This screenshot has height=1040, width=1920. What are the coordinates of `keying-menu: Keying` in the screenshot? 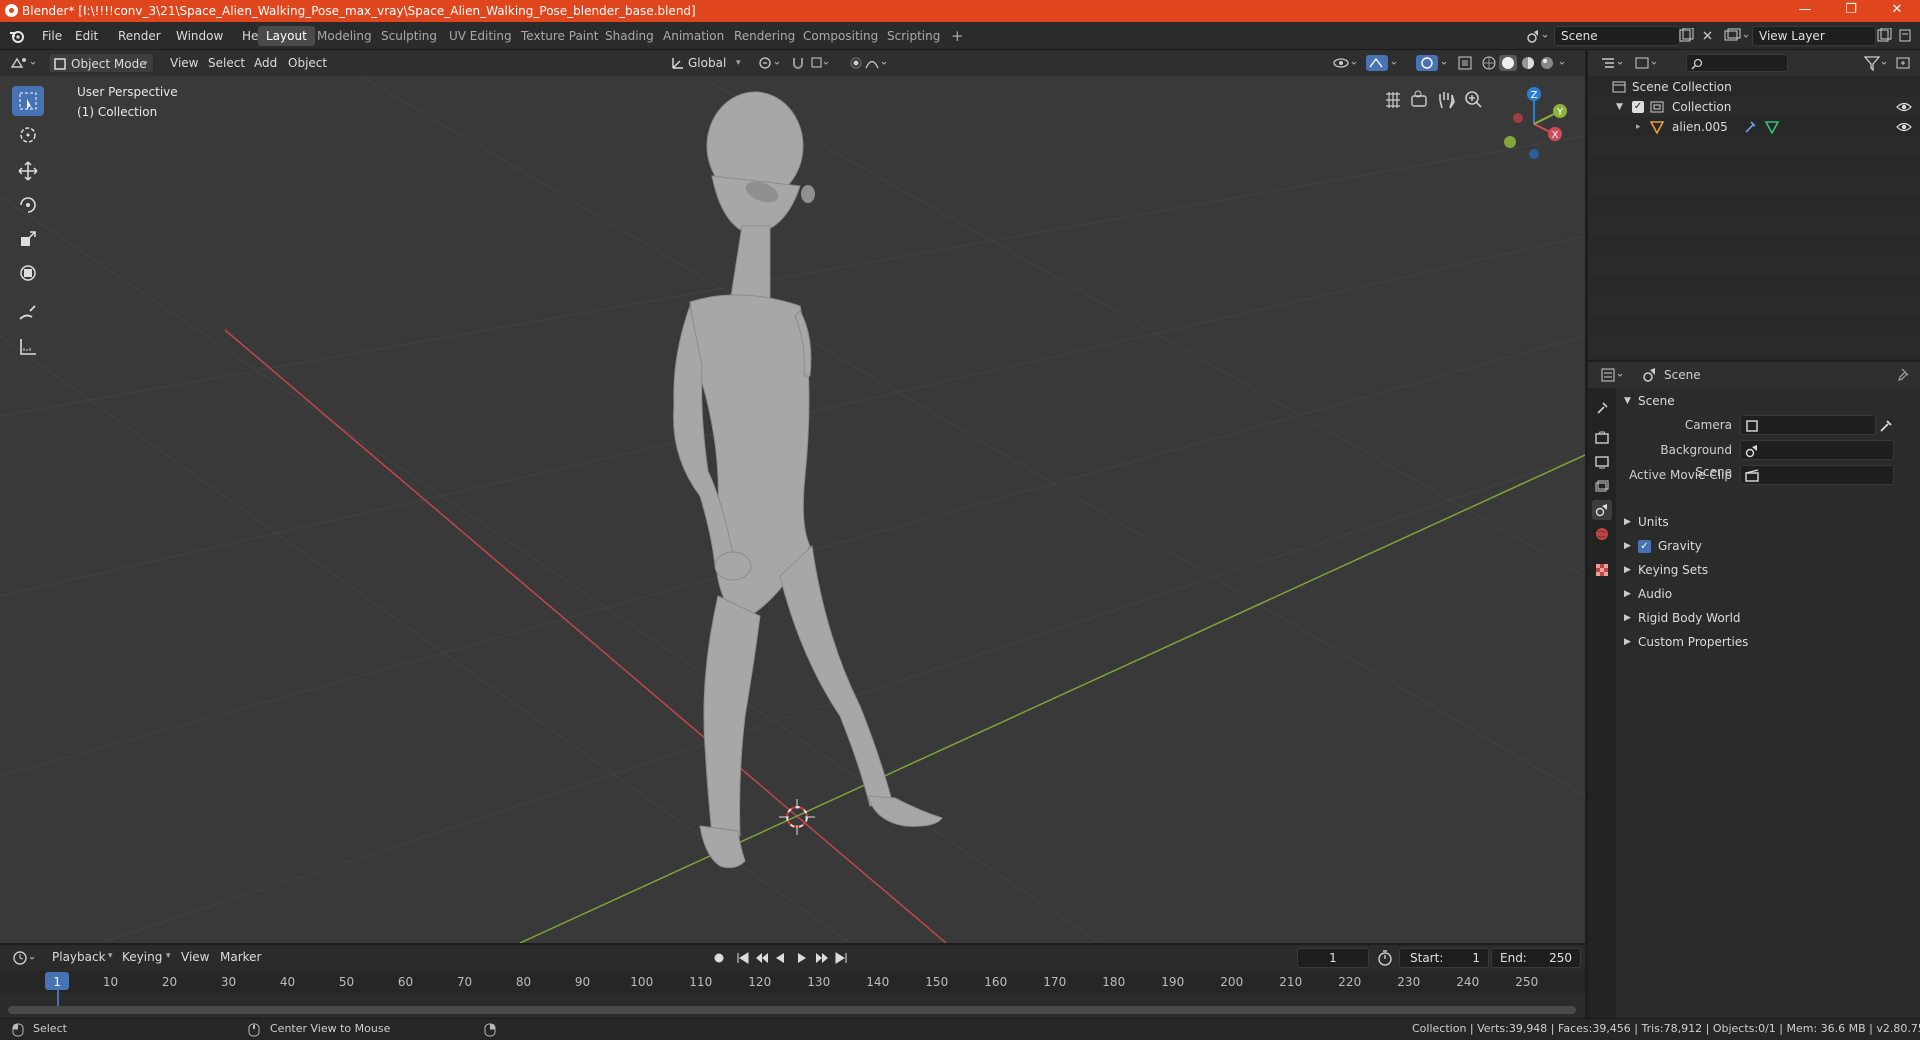 It's located at (142, 957).